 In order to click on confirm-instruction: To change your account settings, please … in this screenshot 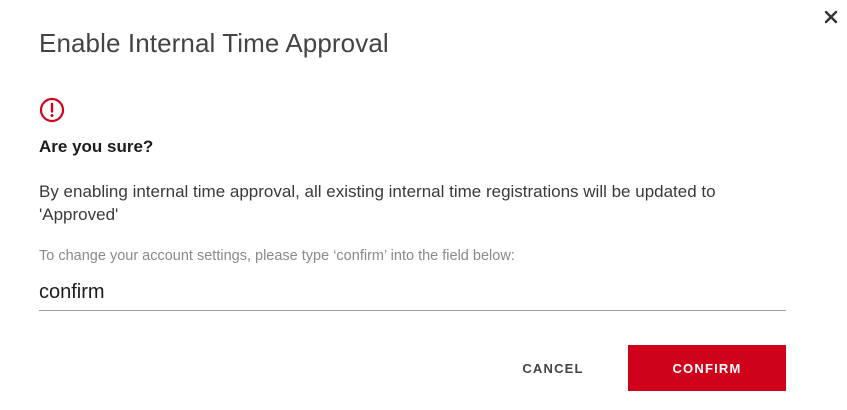, I will do `click(277, 256)`.